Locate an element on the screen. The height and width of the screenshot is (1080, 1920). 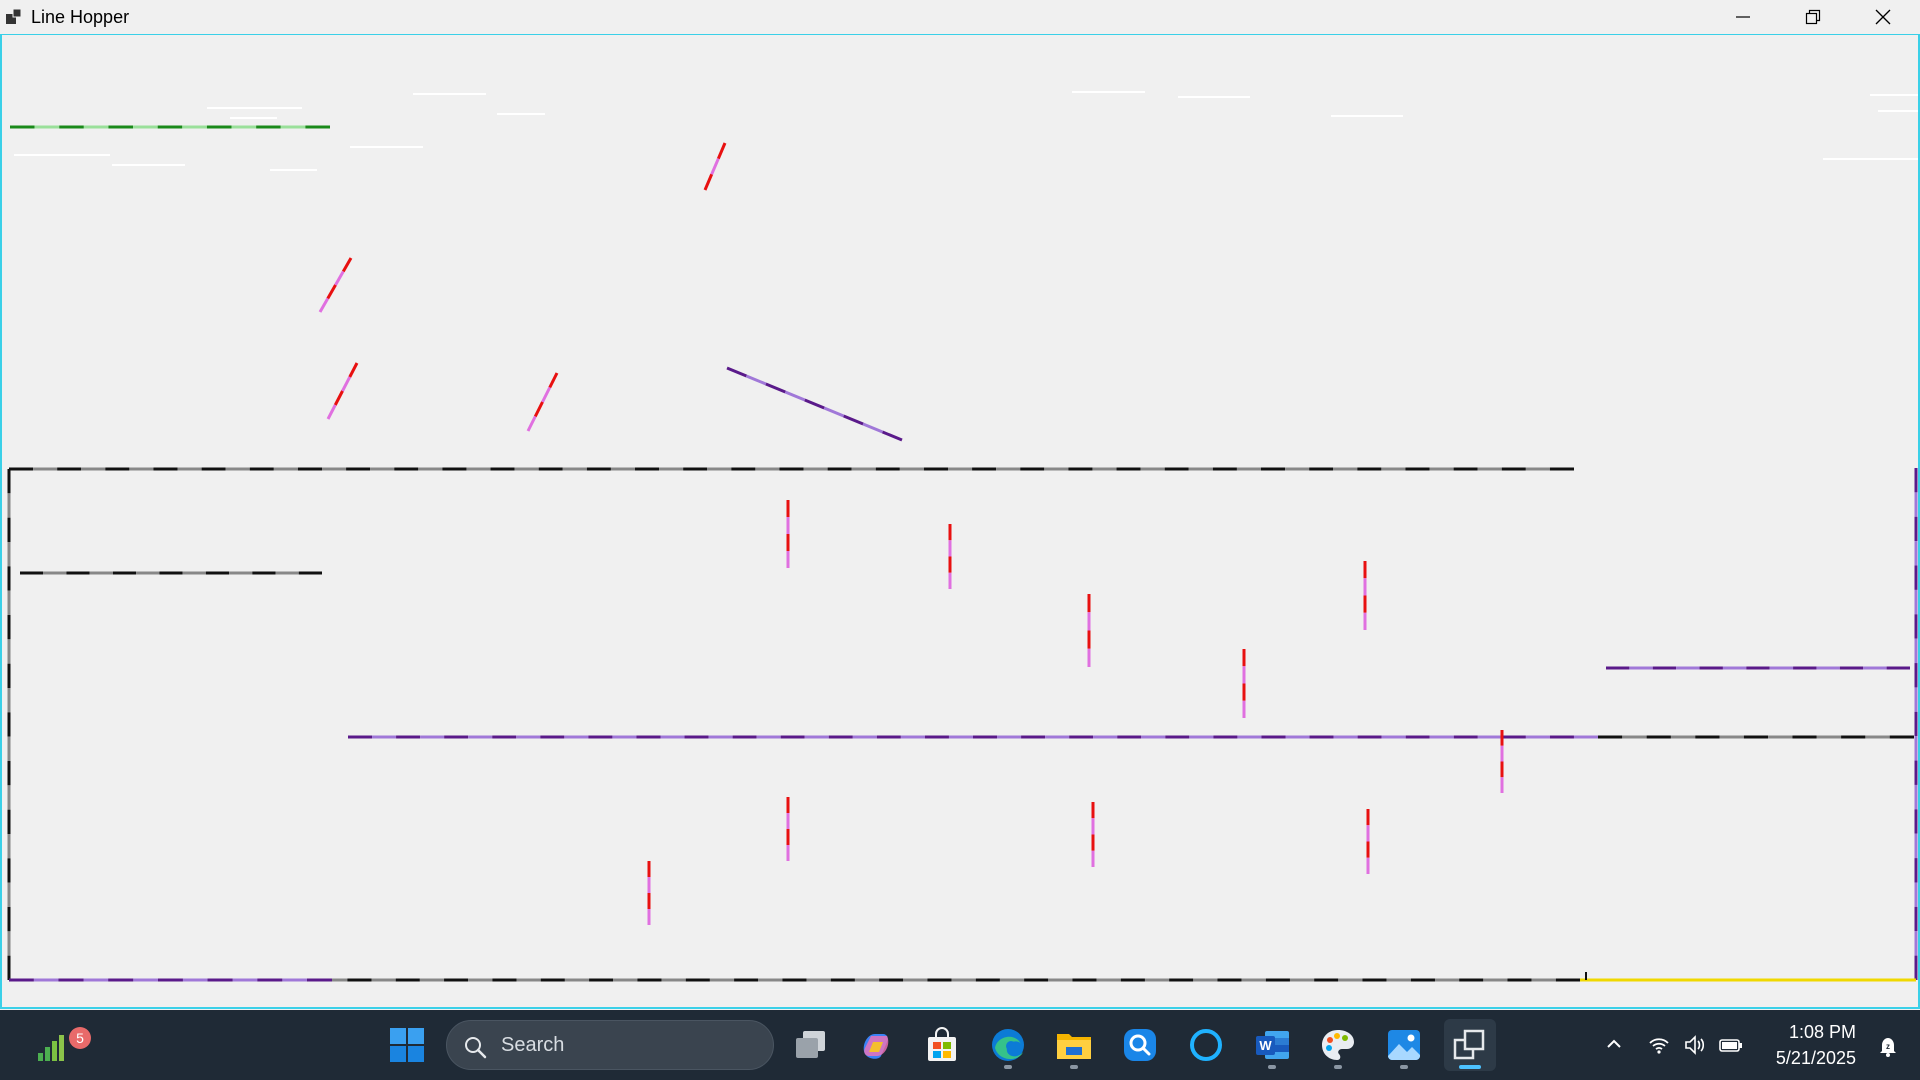
file-explorer-icon is located at coordinates (1074, 1045).